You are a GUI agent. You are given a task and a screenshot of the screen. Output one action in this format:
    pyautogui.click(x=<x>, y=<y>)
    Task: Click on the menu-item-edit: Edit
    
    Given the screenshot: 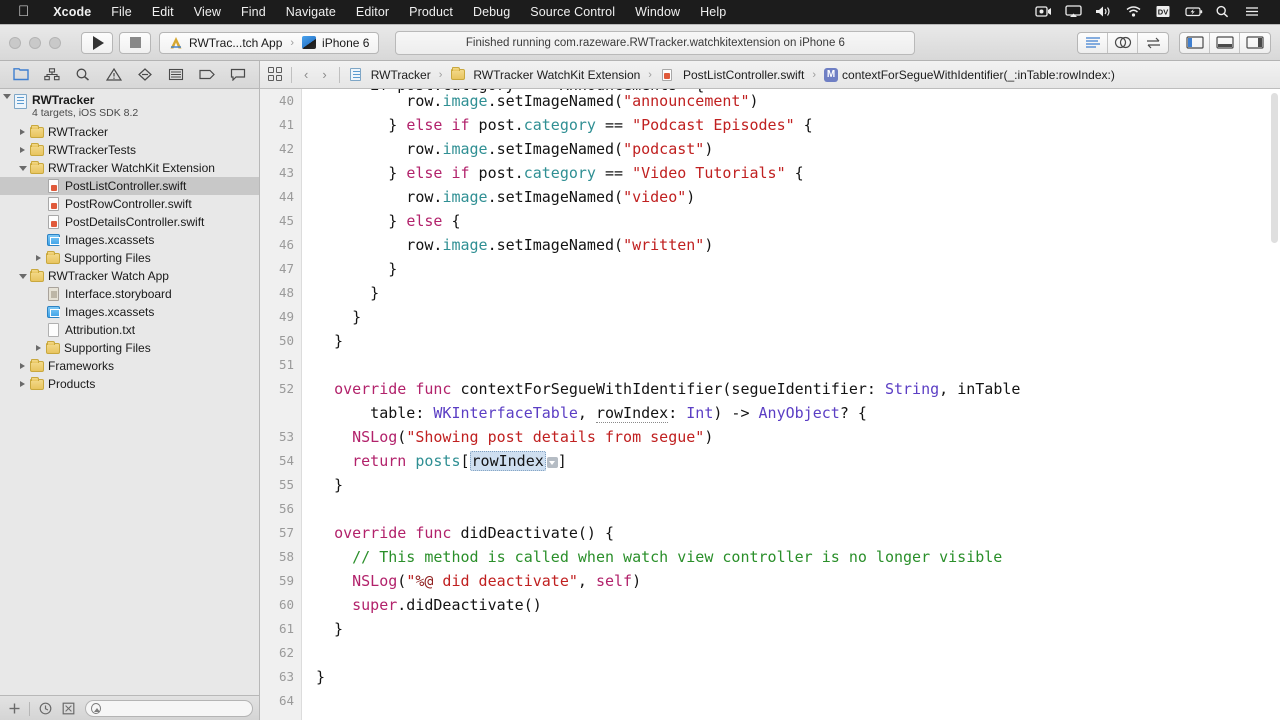 What is the action you would take?
    pyautogui.click(x=163, y=12)
    